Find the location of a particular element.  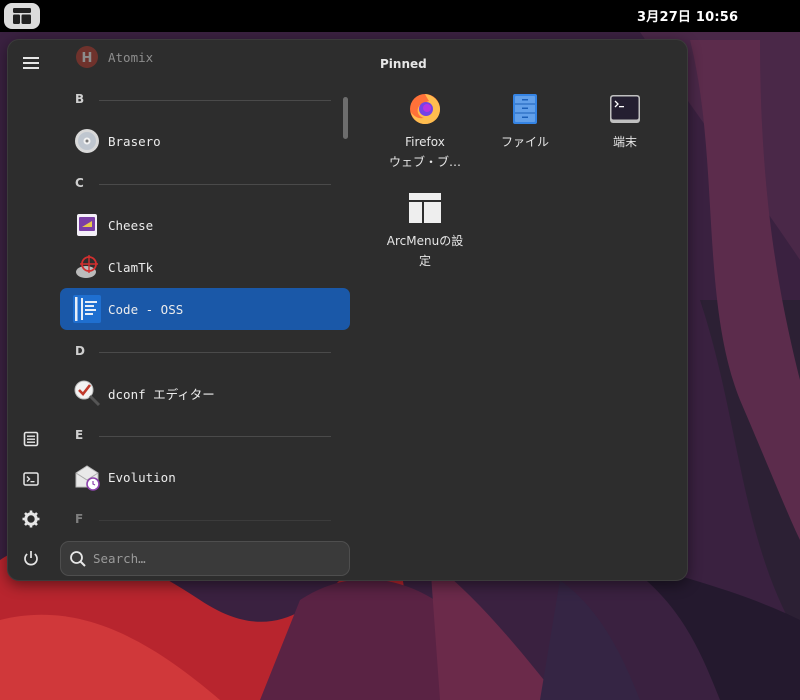

gear-icon is located at coordinates (31, 519).